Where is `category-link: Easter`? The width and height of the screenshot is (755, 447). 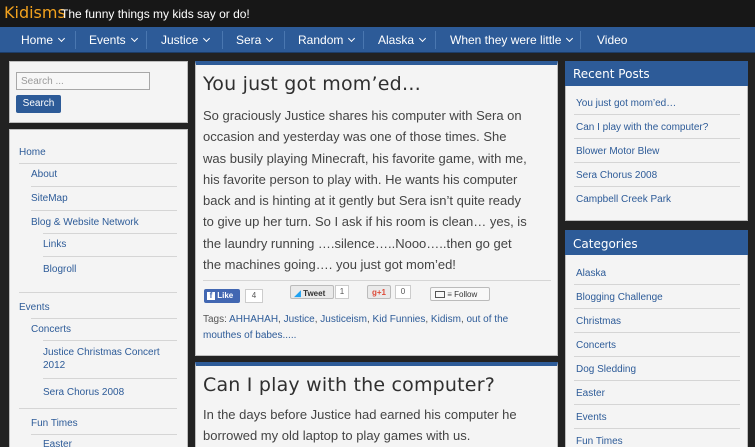 category-link: Easter is located at coordinates (590, 393).